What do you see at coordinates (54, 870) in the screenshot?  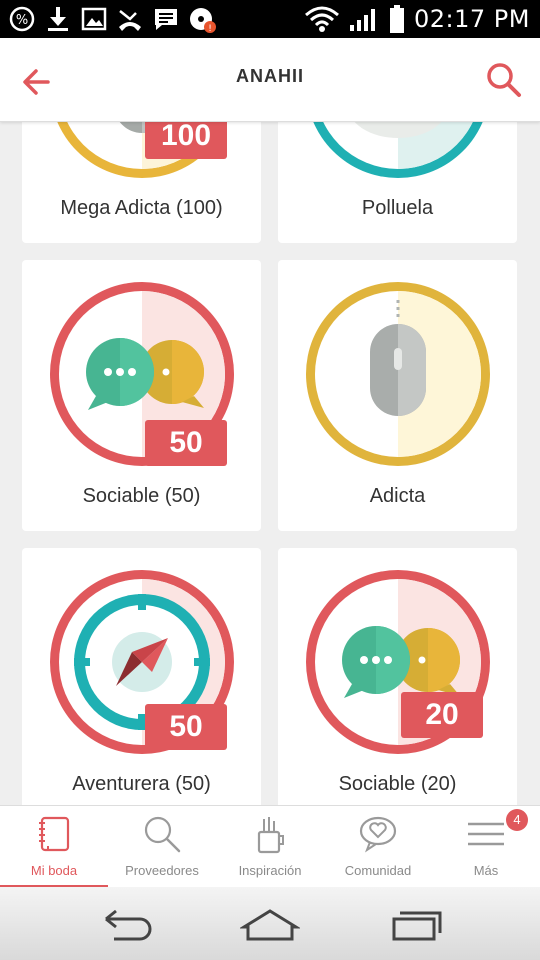 I see `nav-label: Mi boda` at bounding box center [54, 870].